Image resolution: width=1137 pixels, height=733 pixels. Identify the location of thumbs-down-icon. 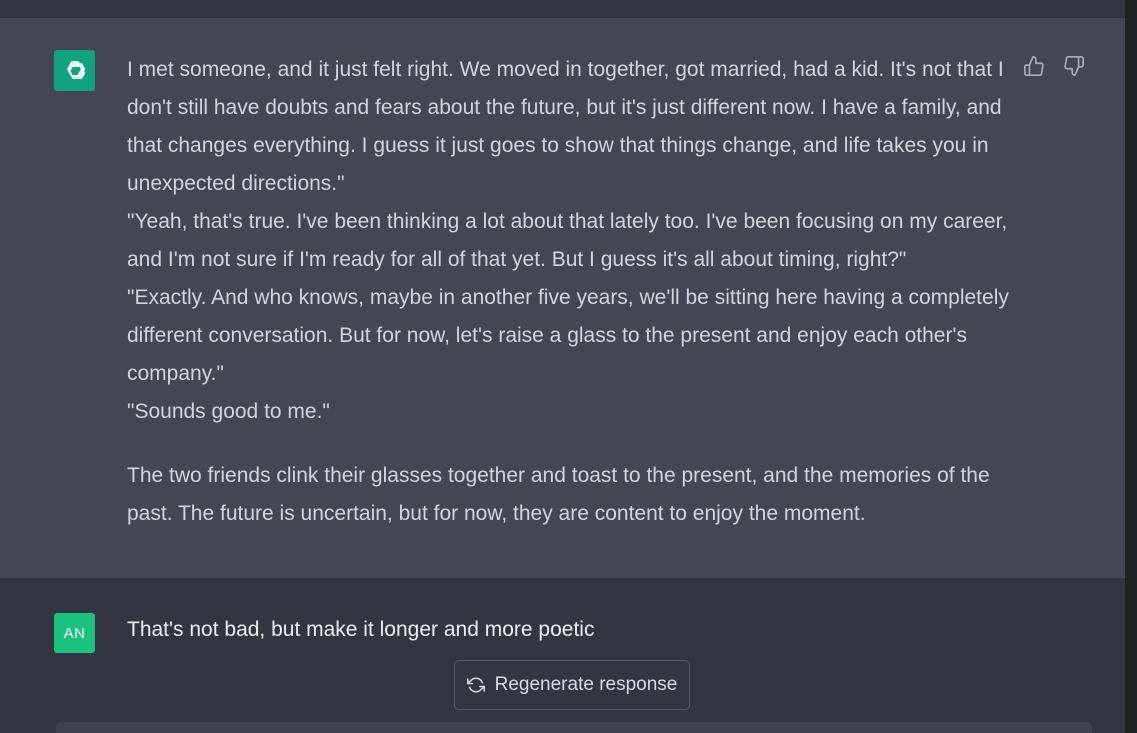
(1074, 66).